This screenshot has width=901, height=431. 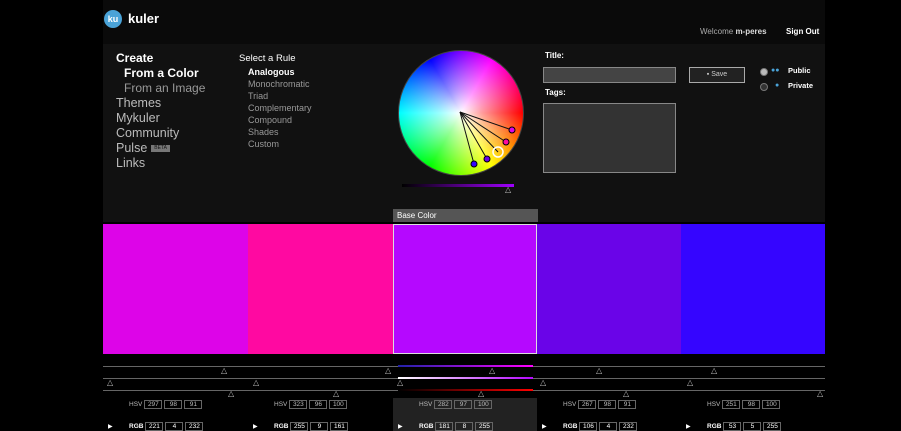 What do you see at coordinates (160, 163) in the screenshot?
I see `nav-links: Links` at bounding box center [160, 163].